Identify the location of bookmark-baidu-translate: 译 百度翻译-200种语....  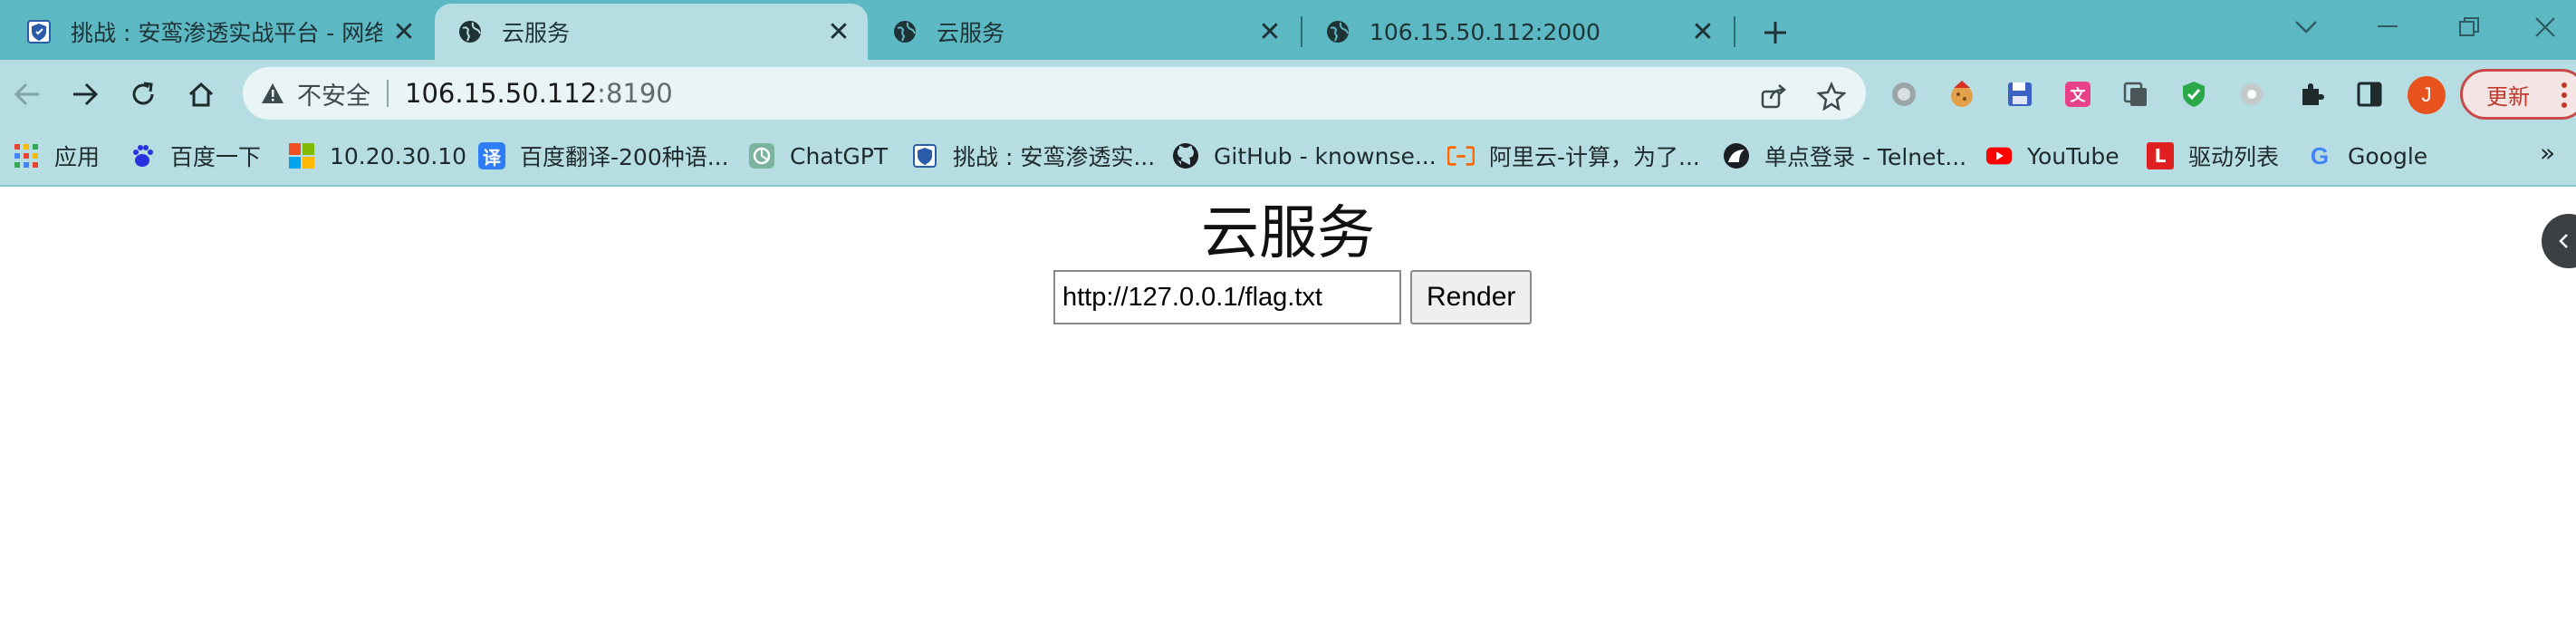
(603, 156).